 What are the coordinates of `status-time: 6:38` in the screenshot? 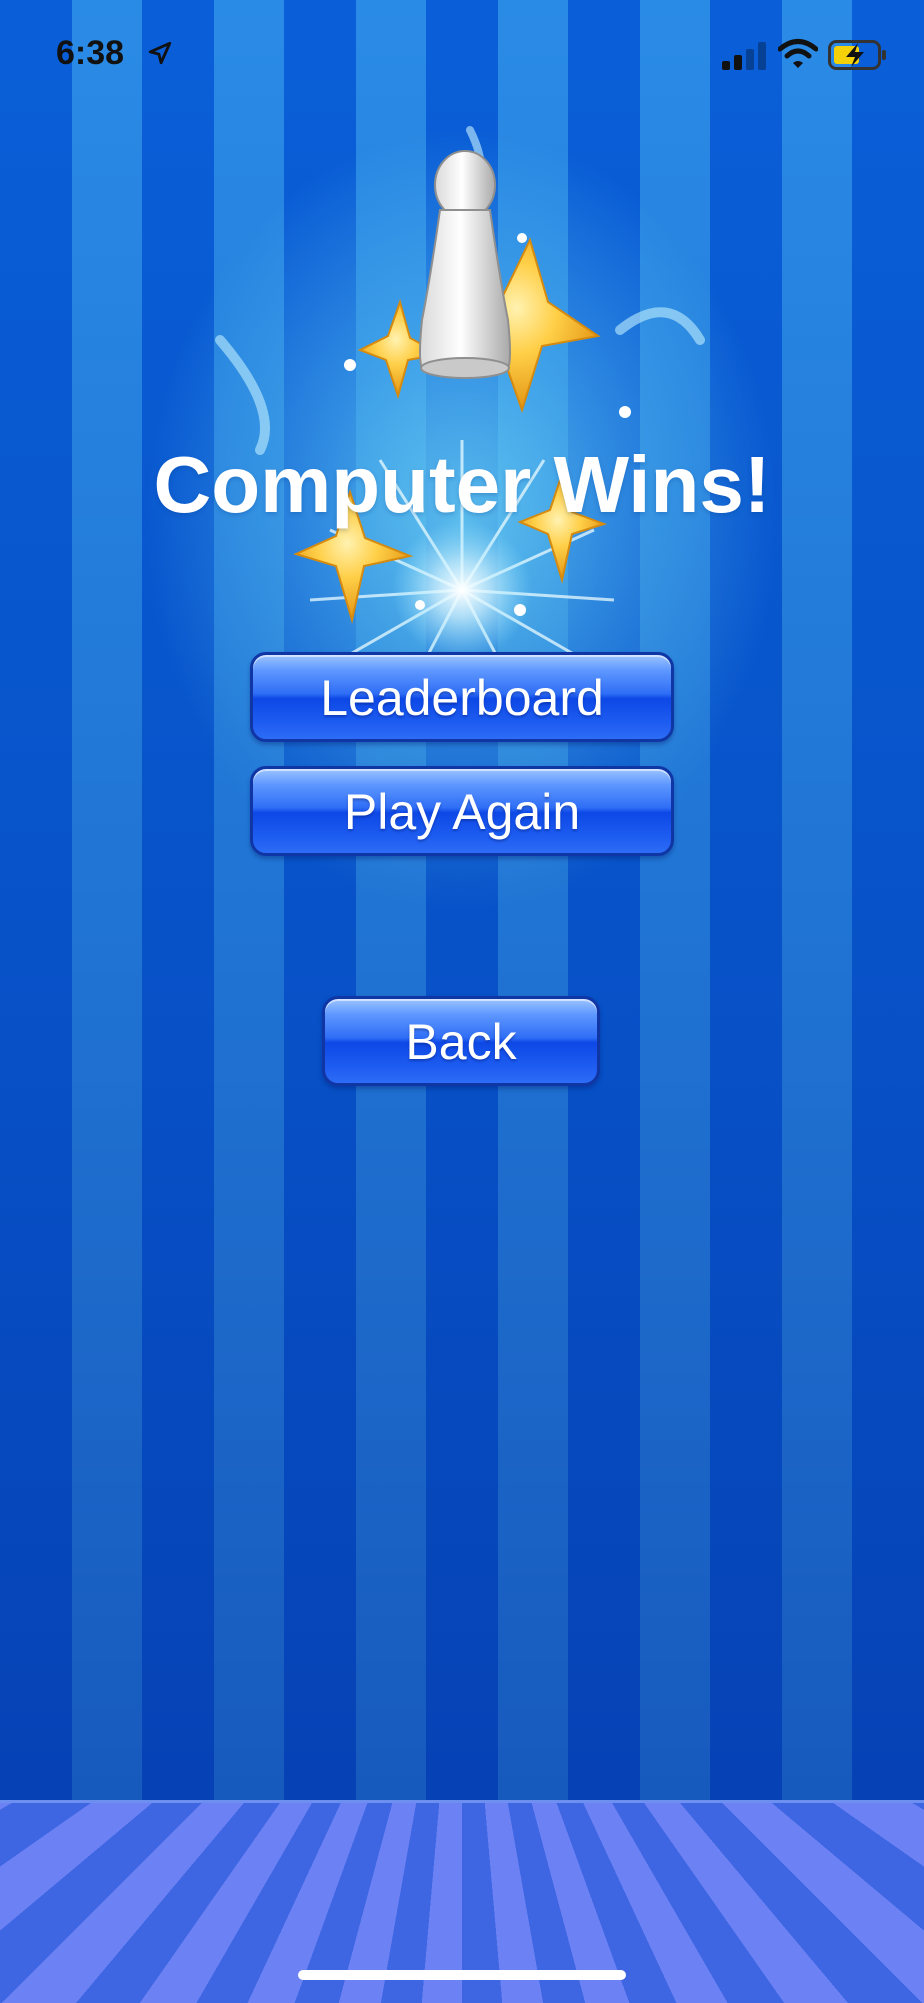 It's located at (90, 53).